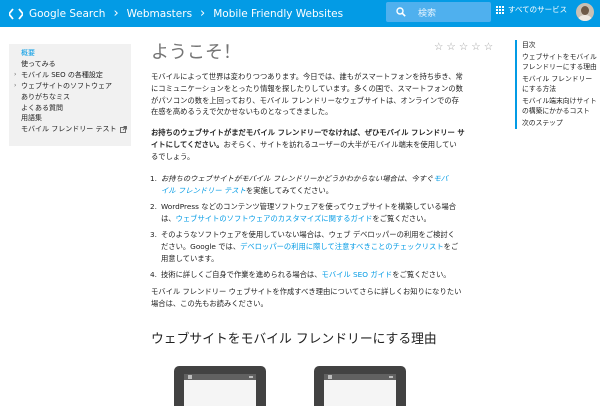 This screenshot has height=406, width=600. Describe the element at coordinates (556, 110) in the screenshot. I see `toc-item-line: の構築にかかるコスト` at that location.